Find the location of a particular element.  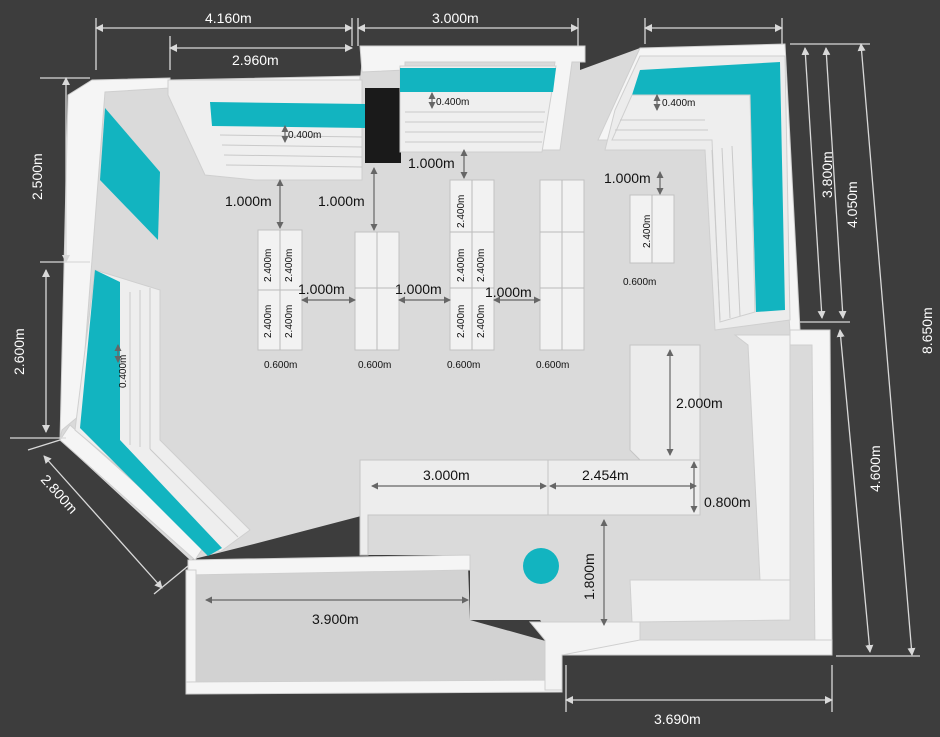

entrance-marker is located at coordinates (541, 566).